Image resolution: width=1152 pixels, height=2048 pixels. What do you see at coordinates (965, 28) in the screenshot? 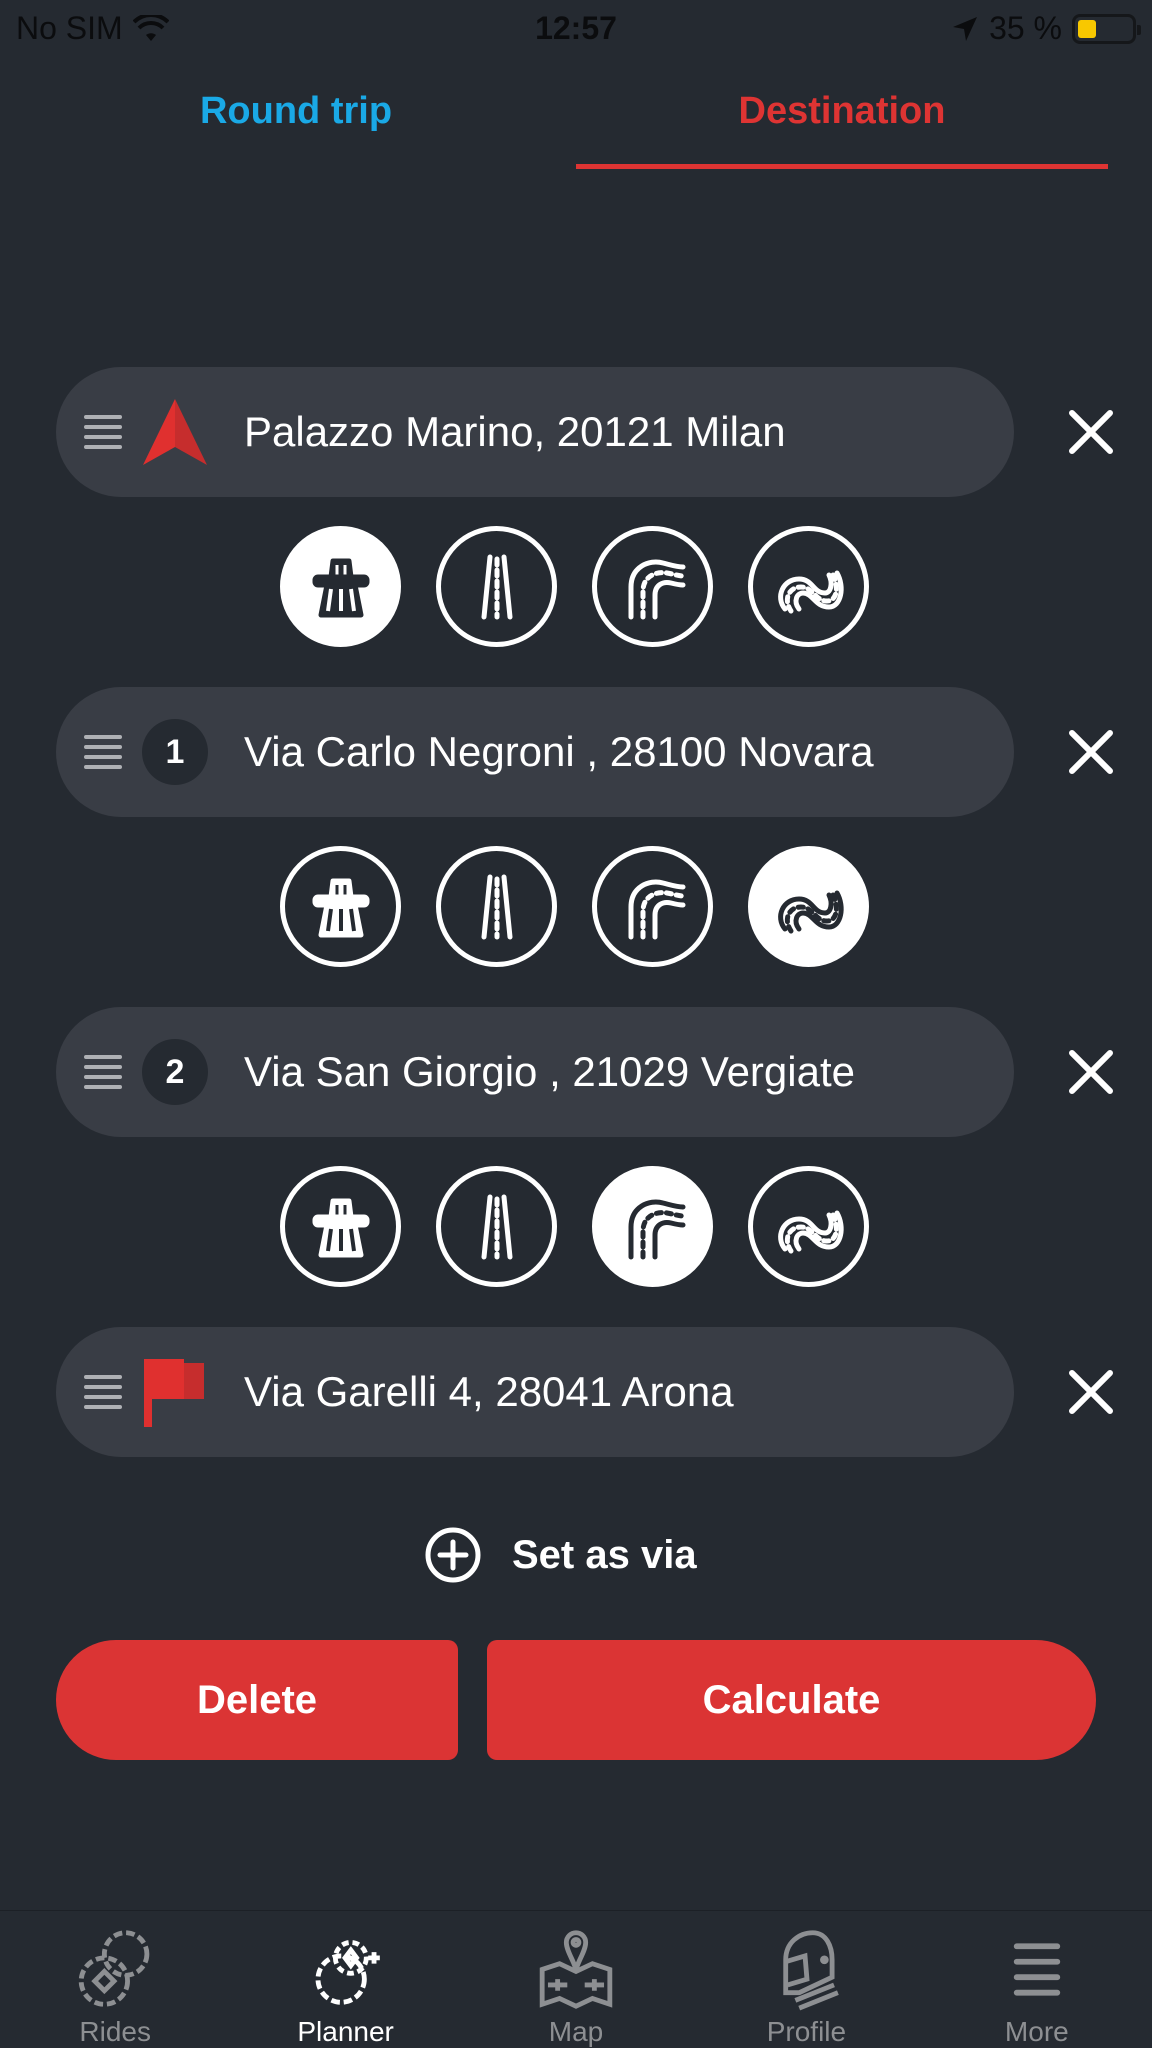
I see `location-arrow-icon` at bounding box center [965, 28].